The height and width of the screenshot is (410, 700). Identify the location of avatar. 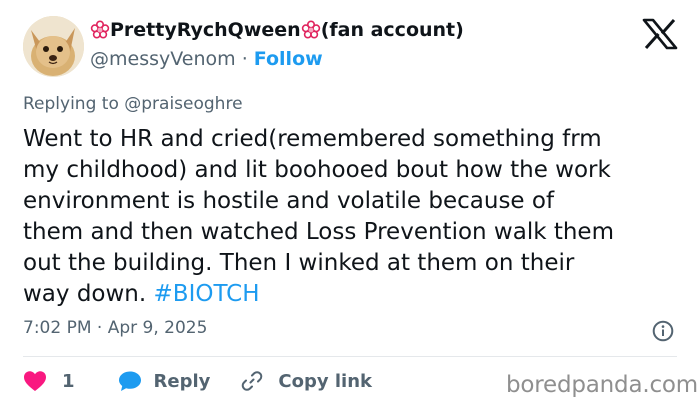
(53, 46).